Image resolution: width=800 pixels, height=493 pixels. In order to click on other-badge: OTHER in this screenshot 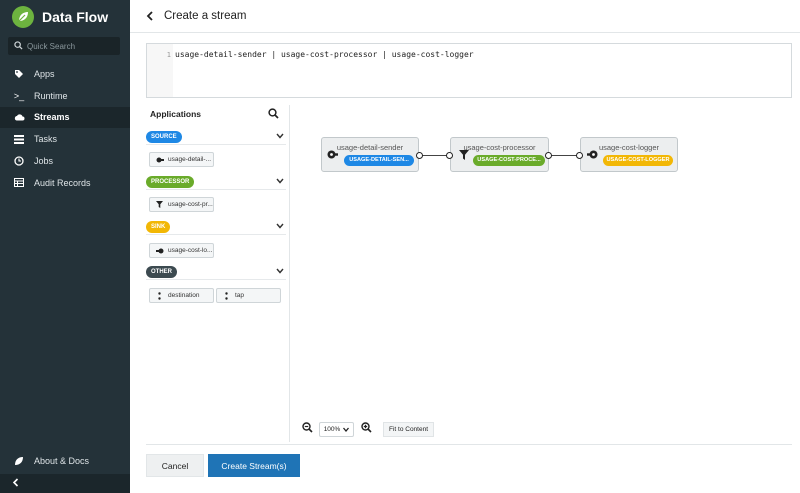, I will do `click(161, 272)`.